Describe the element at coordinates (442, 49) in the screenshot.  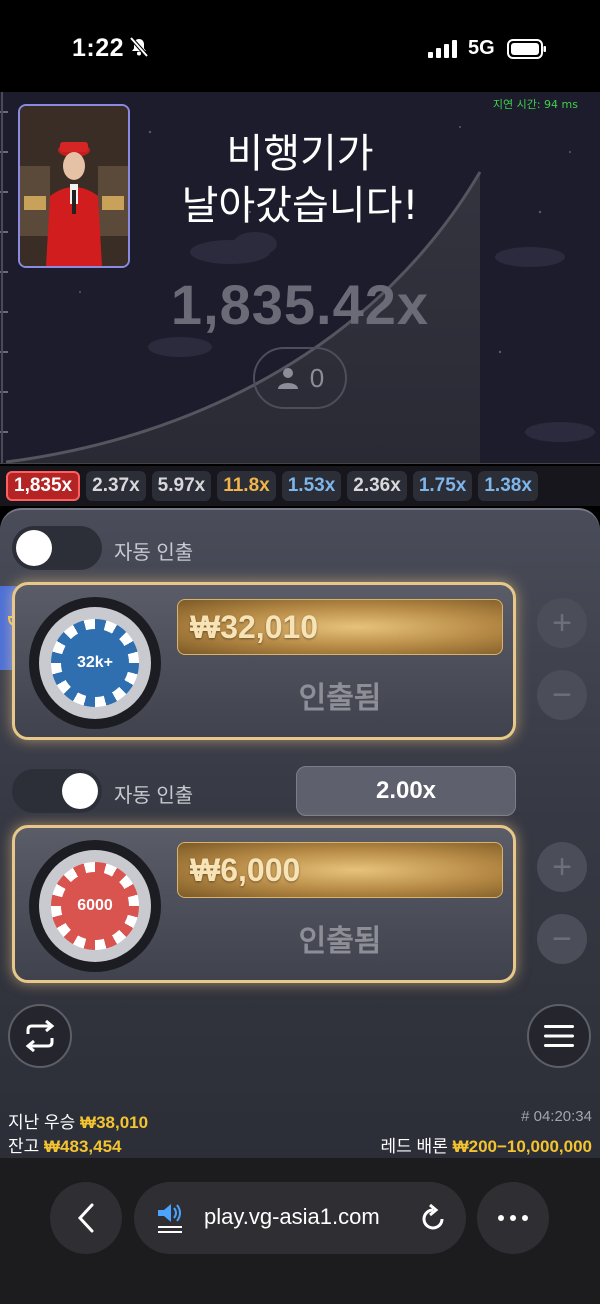
I see `signal-icon` at that location.